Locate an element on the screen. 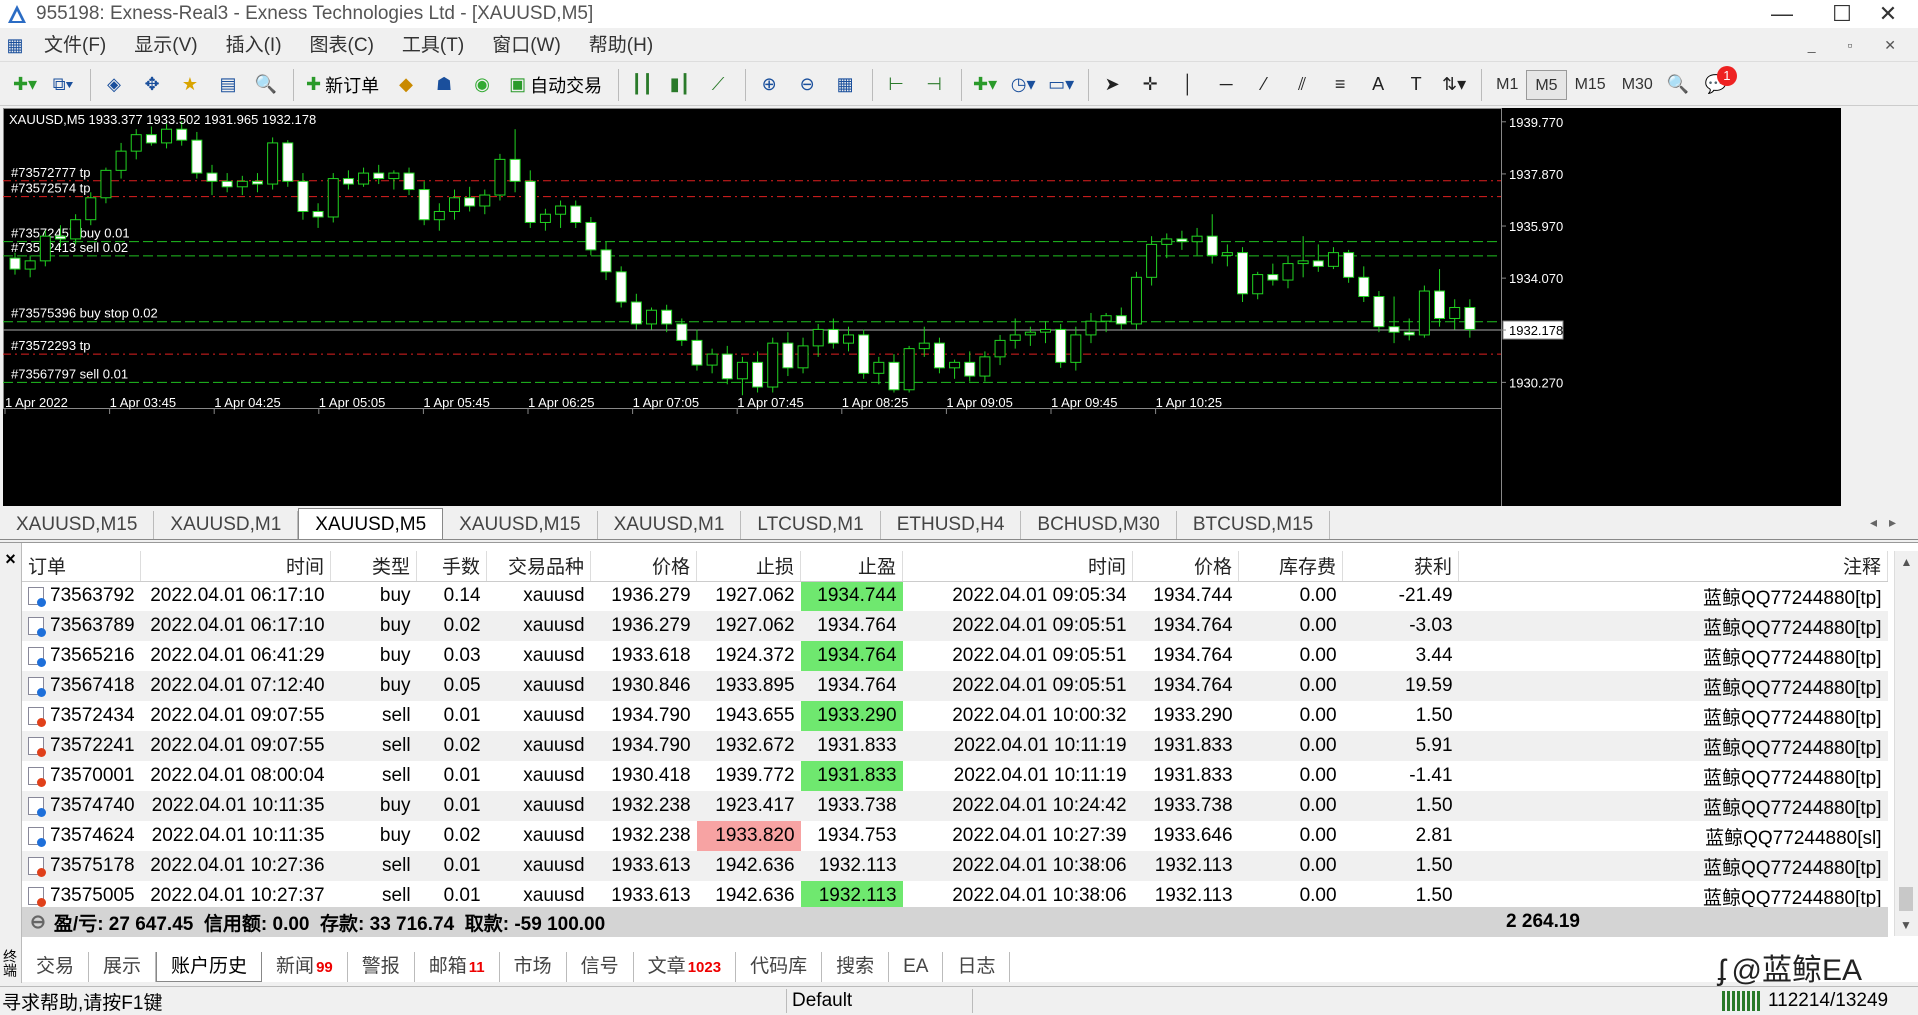 The image size is (1918, 1015). col-lots: 手数 is located at coordinates (452, 566).